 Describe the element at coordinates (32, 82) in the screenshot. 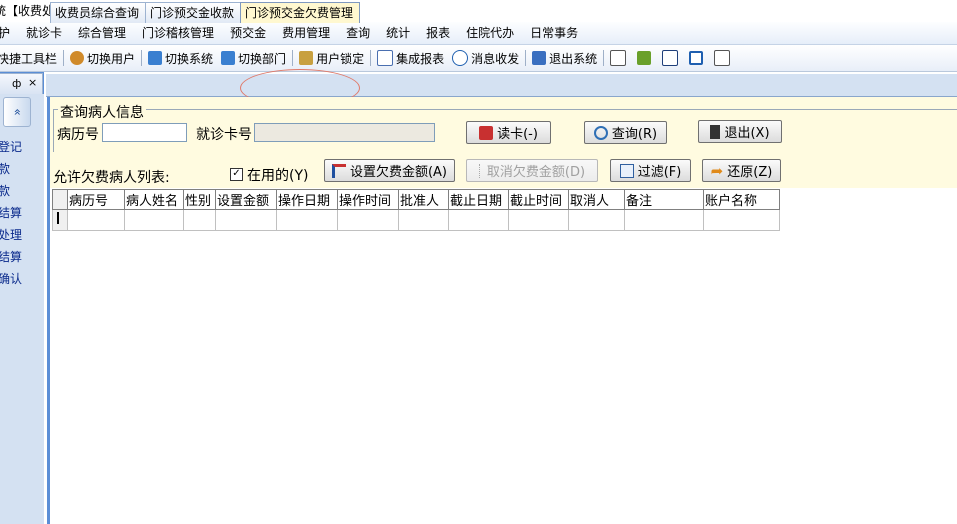

I see `close-icon: ×` at that location.